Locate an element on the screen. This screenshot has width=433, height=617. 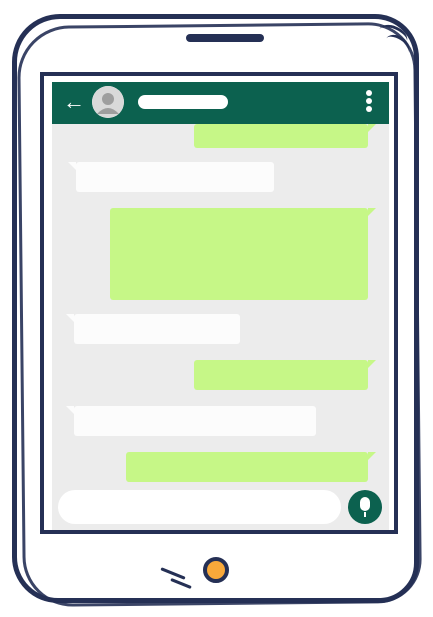
phone-speaker is located at coordinates (225, 38).